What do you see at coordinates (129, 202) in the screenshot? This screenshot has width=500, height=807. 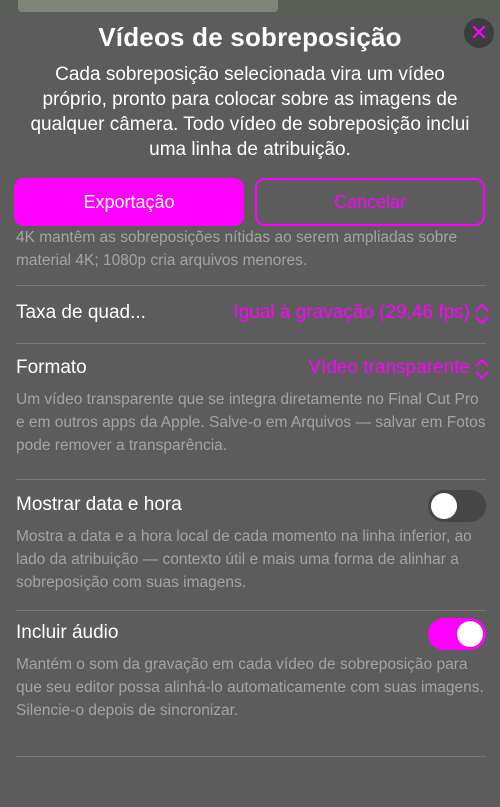 I see `export-button: Exportação` at bounding box center [129, 202].